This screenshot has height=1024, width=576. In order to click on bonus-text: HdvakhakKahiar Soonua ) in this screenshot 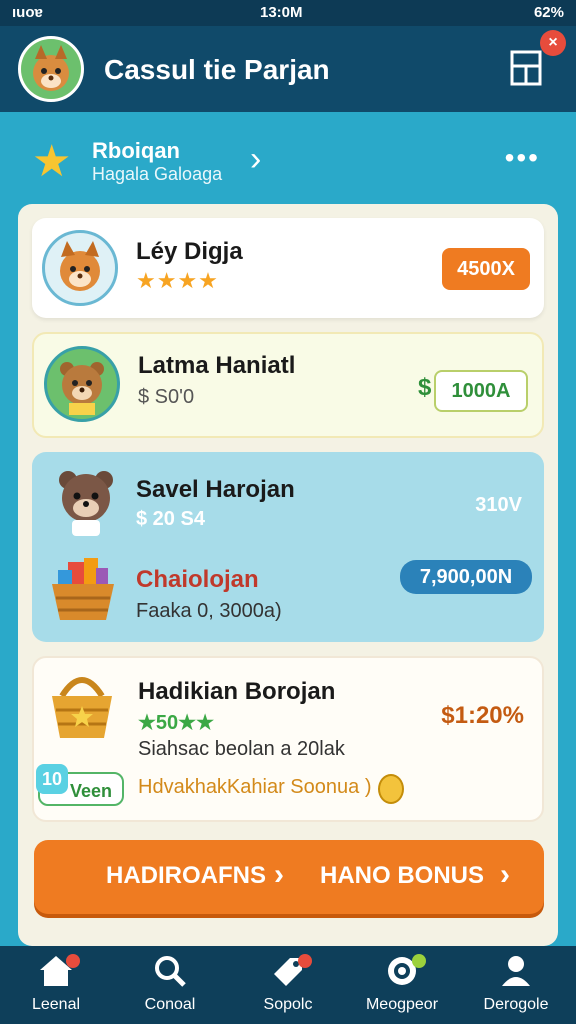, I will do `click(255, 787)`.